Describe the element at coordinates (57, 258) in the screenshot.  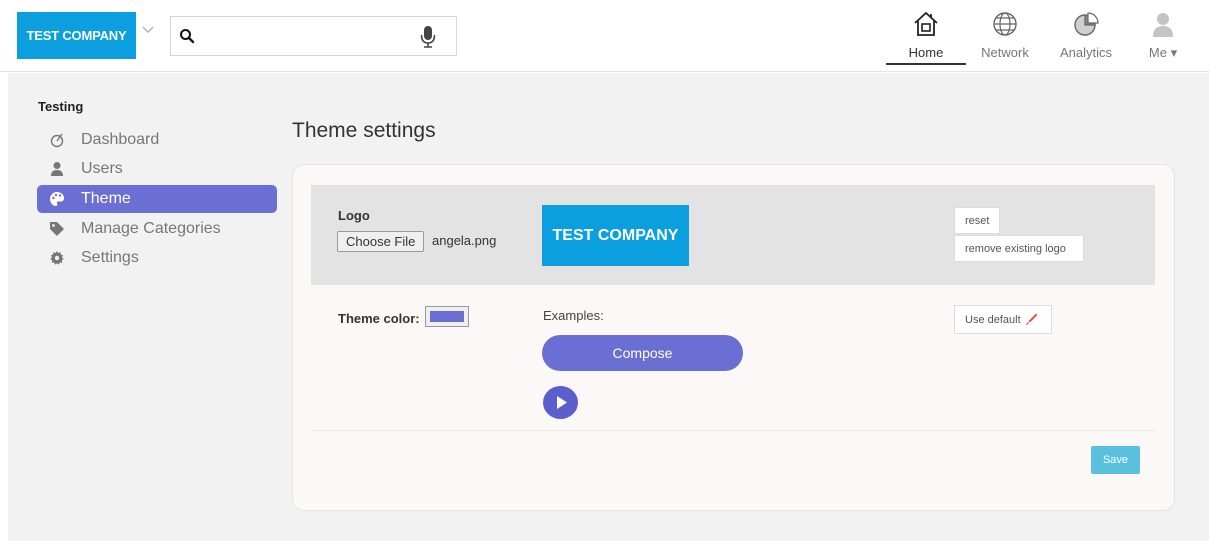
I see `gear-icon` at that location.